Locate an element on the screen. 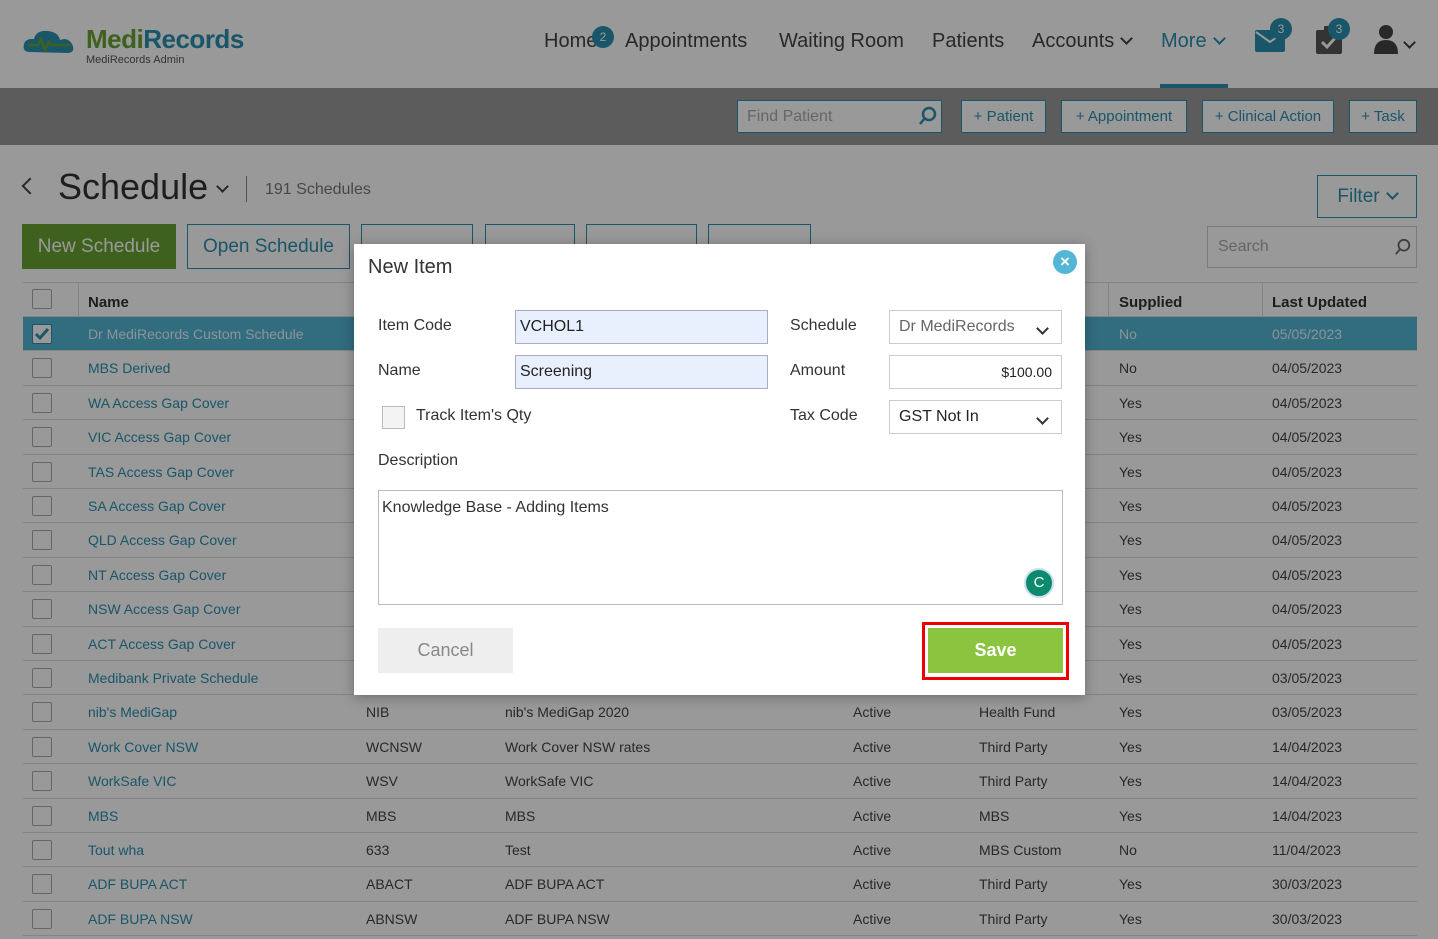 This screenshot has width=1438, height=939. tax-code-select: GST Not In is located at coordinates (975, 417).